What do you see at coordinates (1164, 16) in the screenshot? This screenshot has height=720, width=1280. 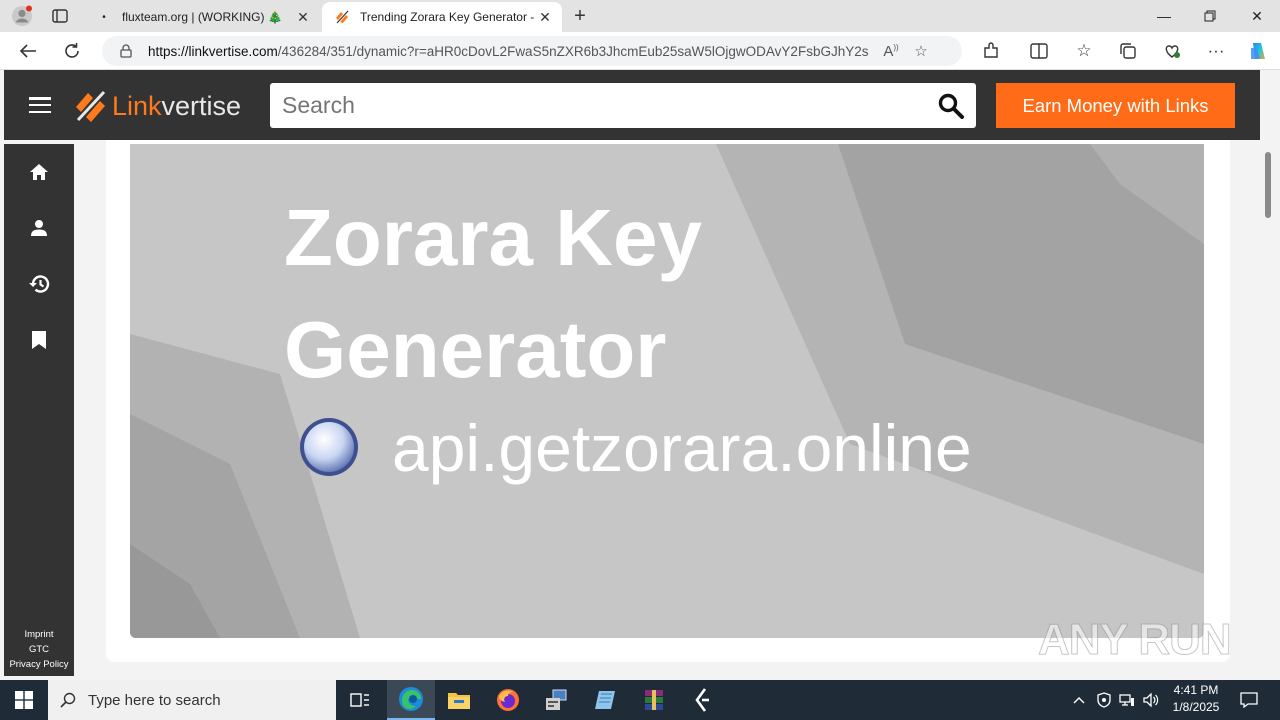 I see `minimize-icon: —` at bounding box center [1164, 16].